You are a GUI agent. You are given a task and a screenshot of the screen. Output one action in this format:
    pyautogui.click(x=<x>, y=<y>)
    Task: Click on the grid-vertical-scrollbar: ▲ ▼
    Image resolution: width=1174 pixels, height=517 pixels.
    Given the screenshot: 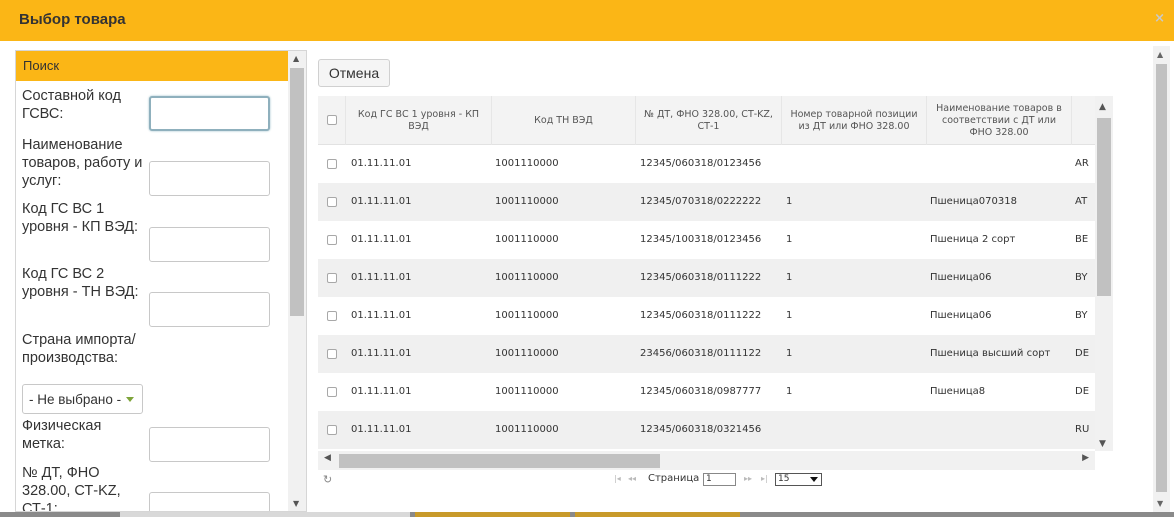 What is the action you would take?
    pyautogui.click(x=1104, y=273)
    